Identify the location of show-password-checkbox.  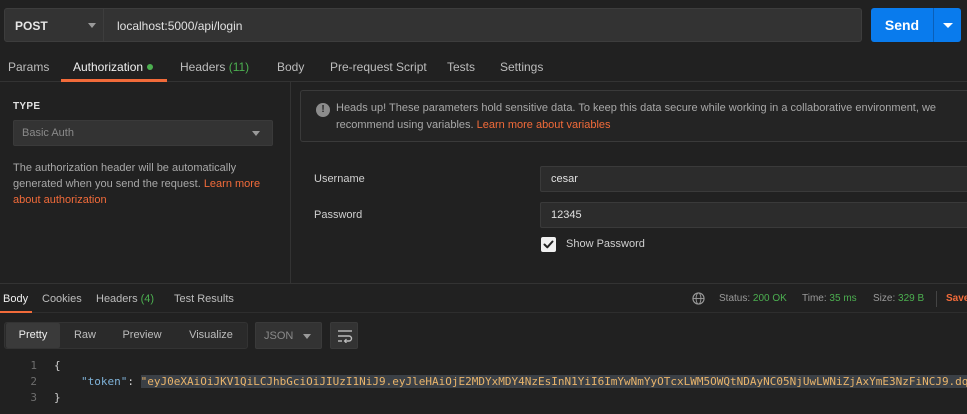
(548, 244).